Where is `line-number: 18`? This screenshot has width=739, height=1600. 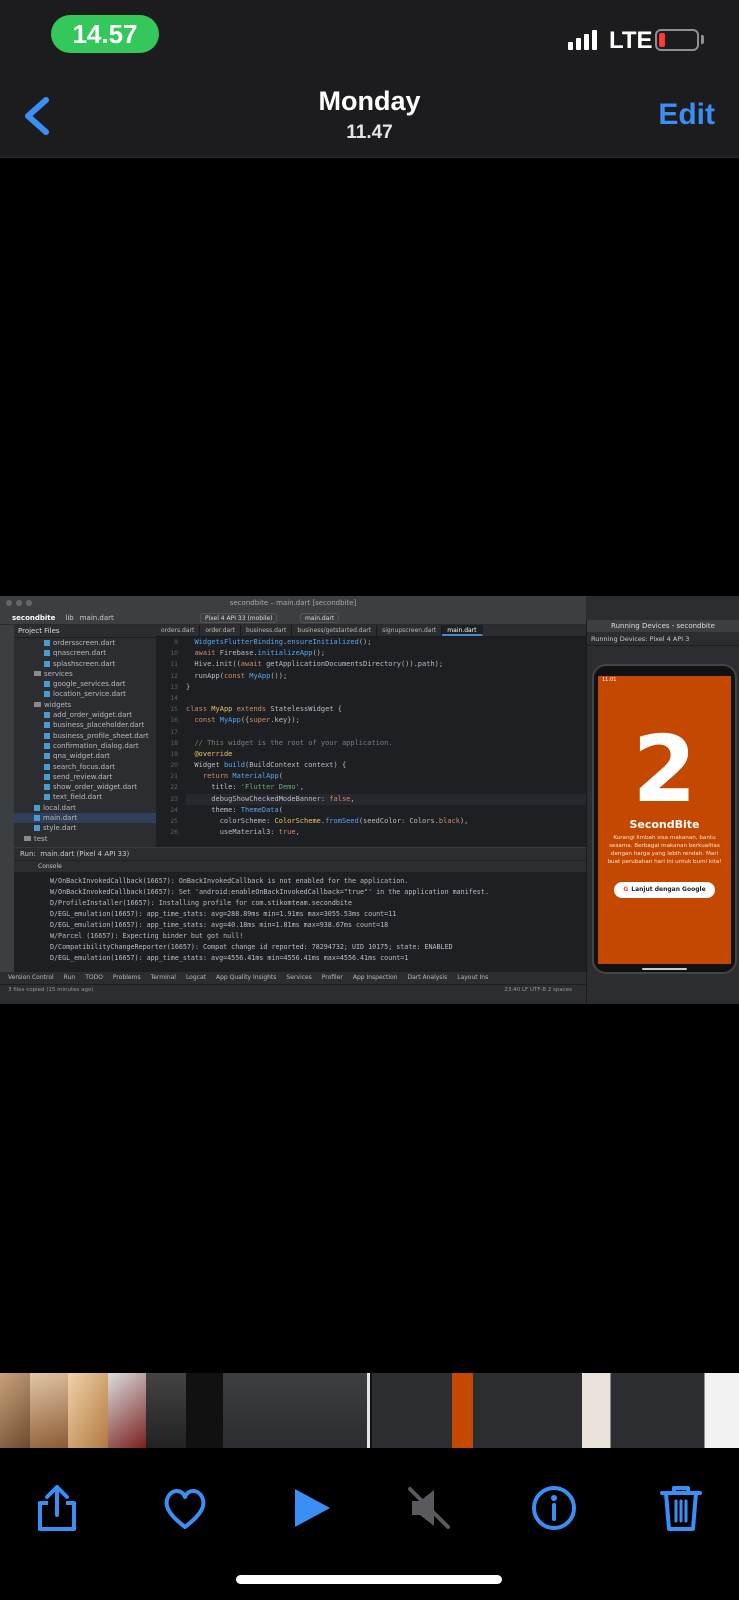 line-number: 18 is located at coordinates (174, 743).